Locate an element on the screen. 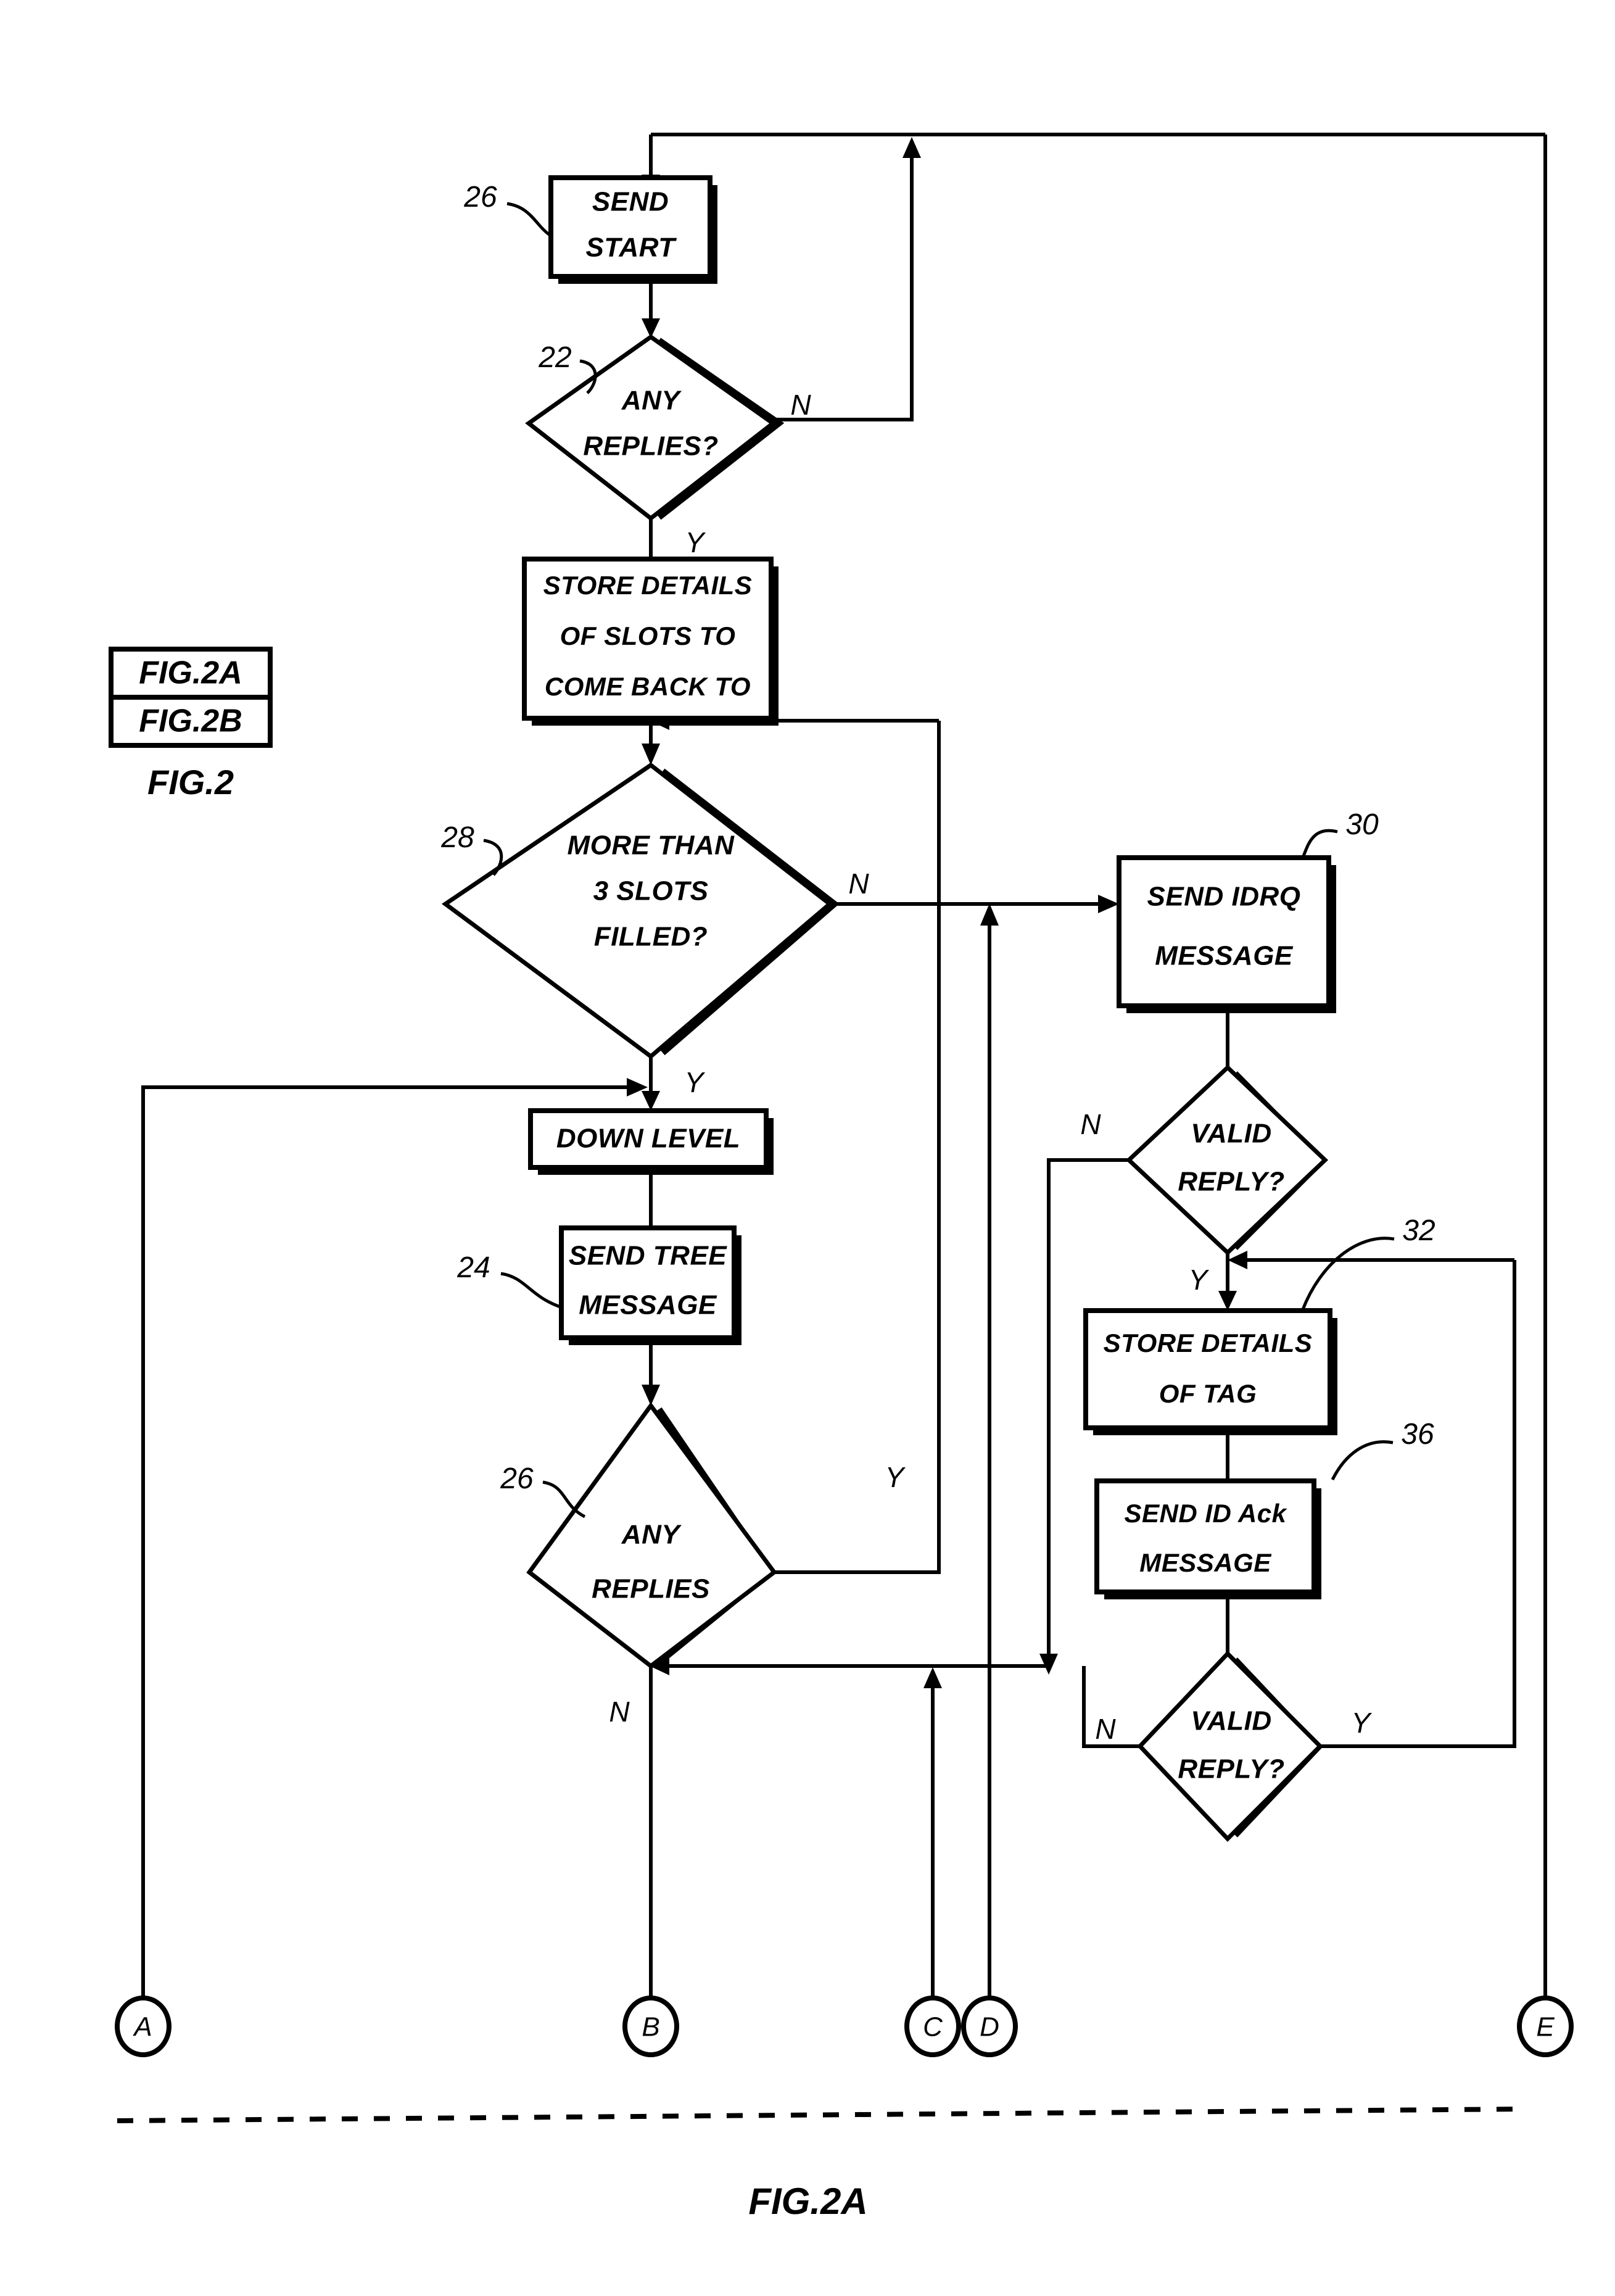  arrowhead-storetag-in is located at coordinates (1227, 1301).